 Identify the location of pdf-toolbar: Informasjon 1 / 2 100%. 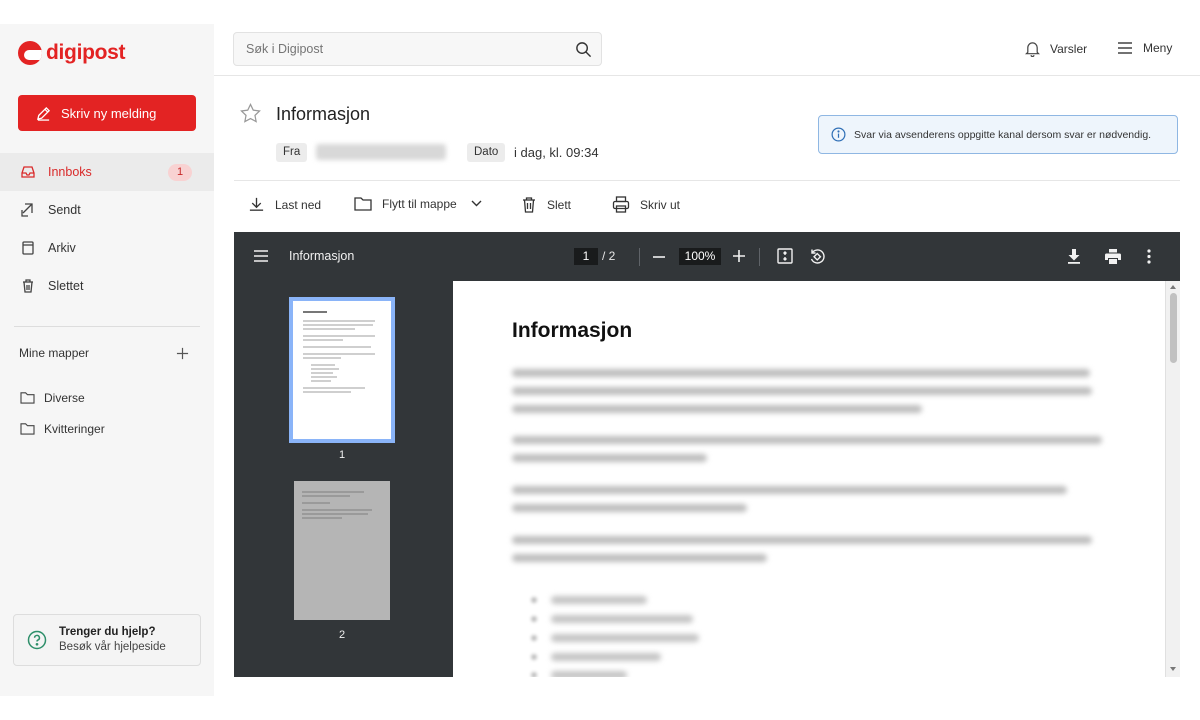
(707, 256).